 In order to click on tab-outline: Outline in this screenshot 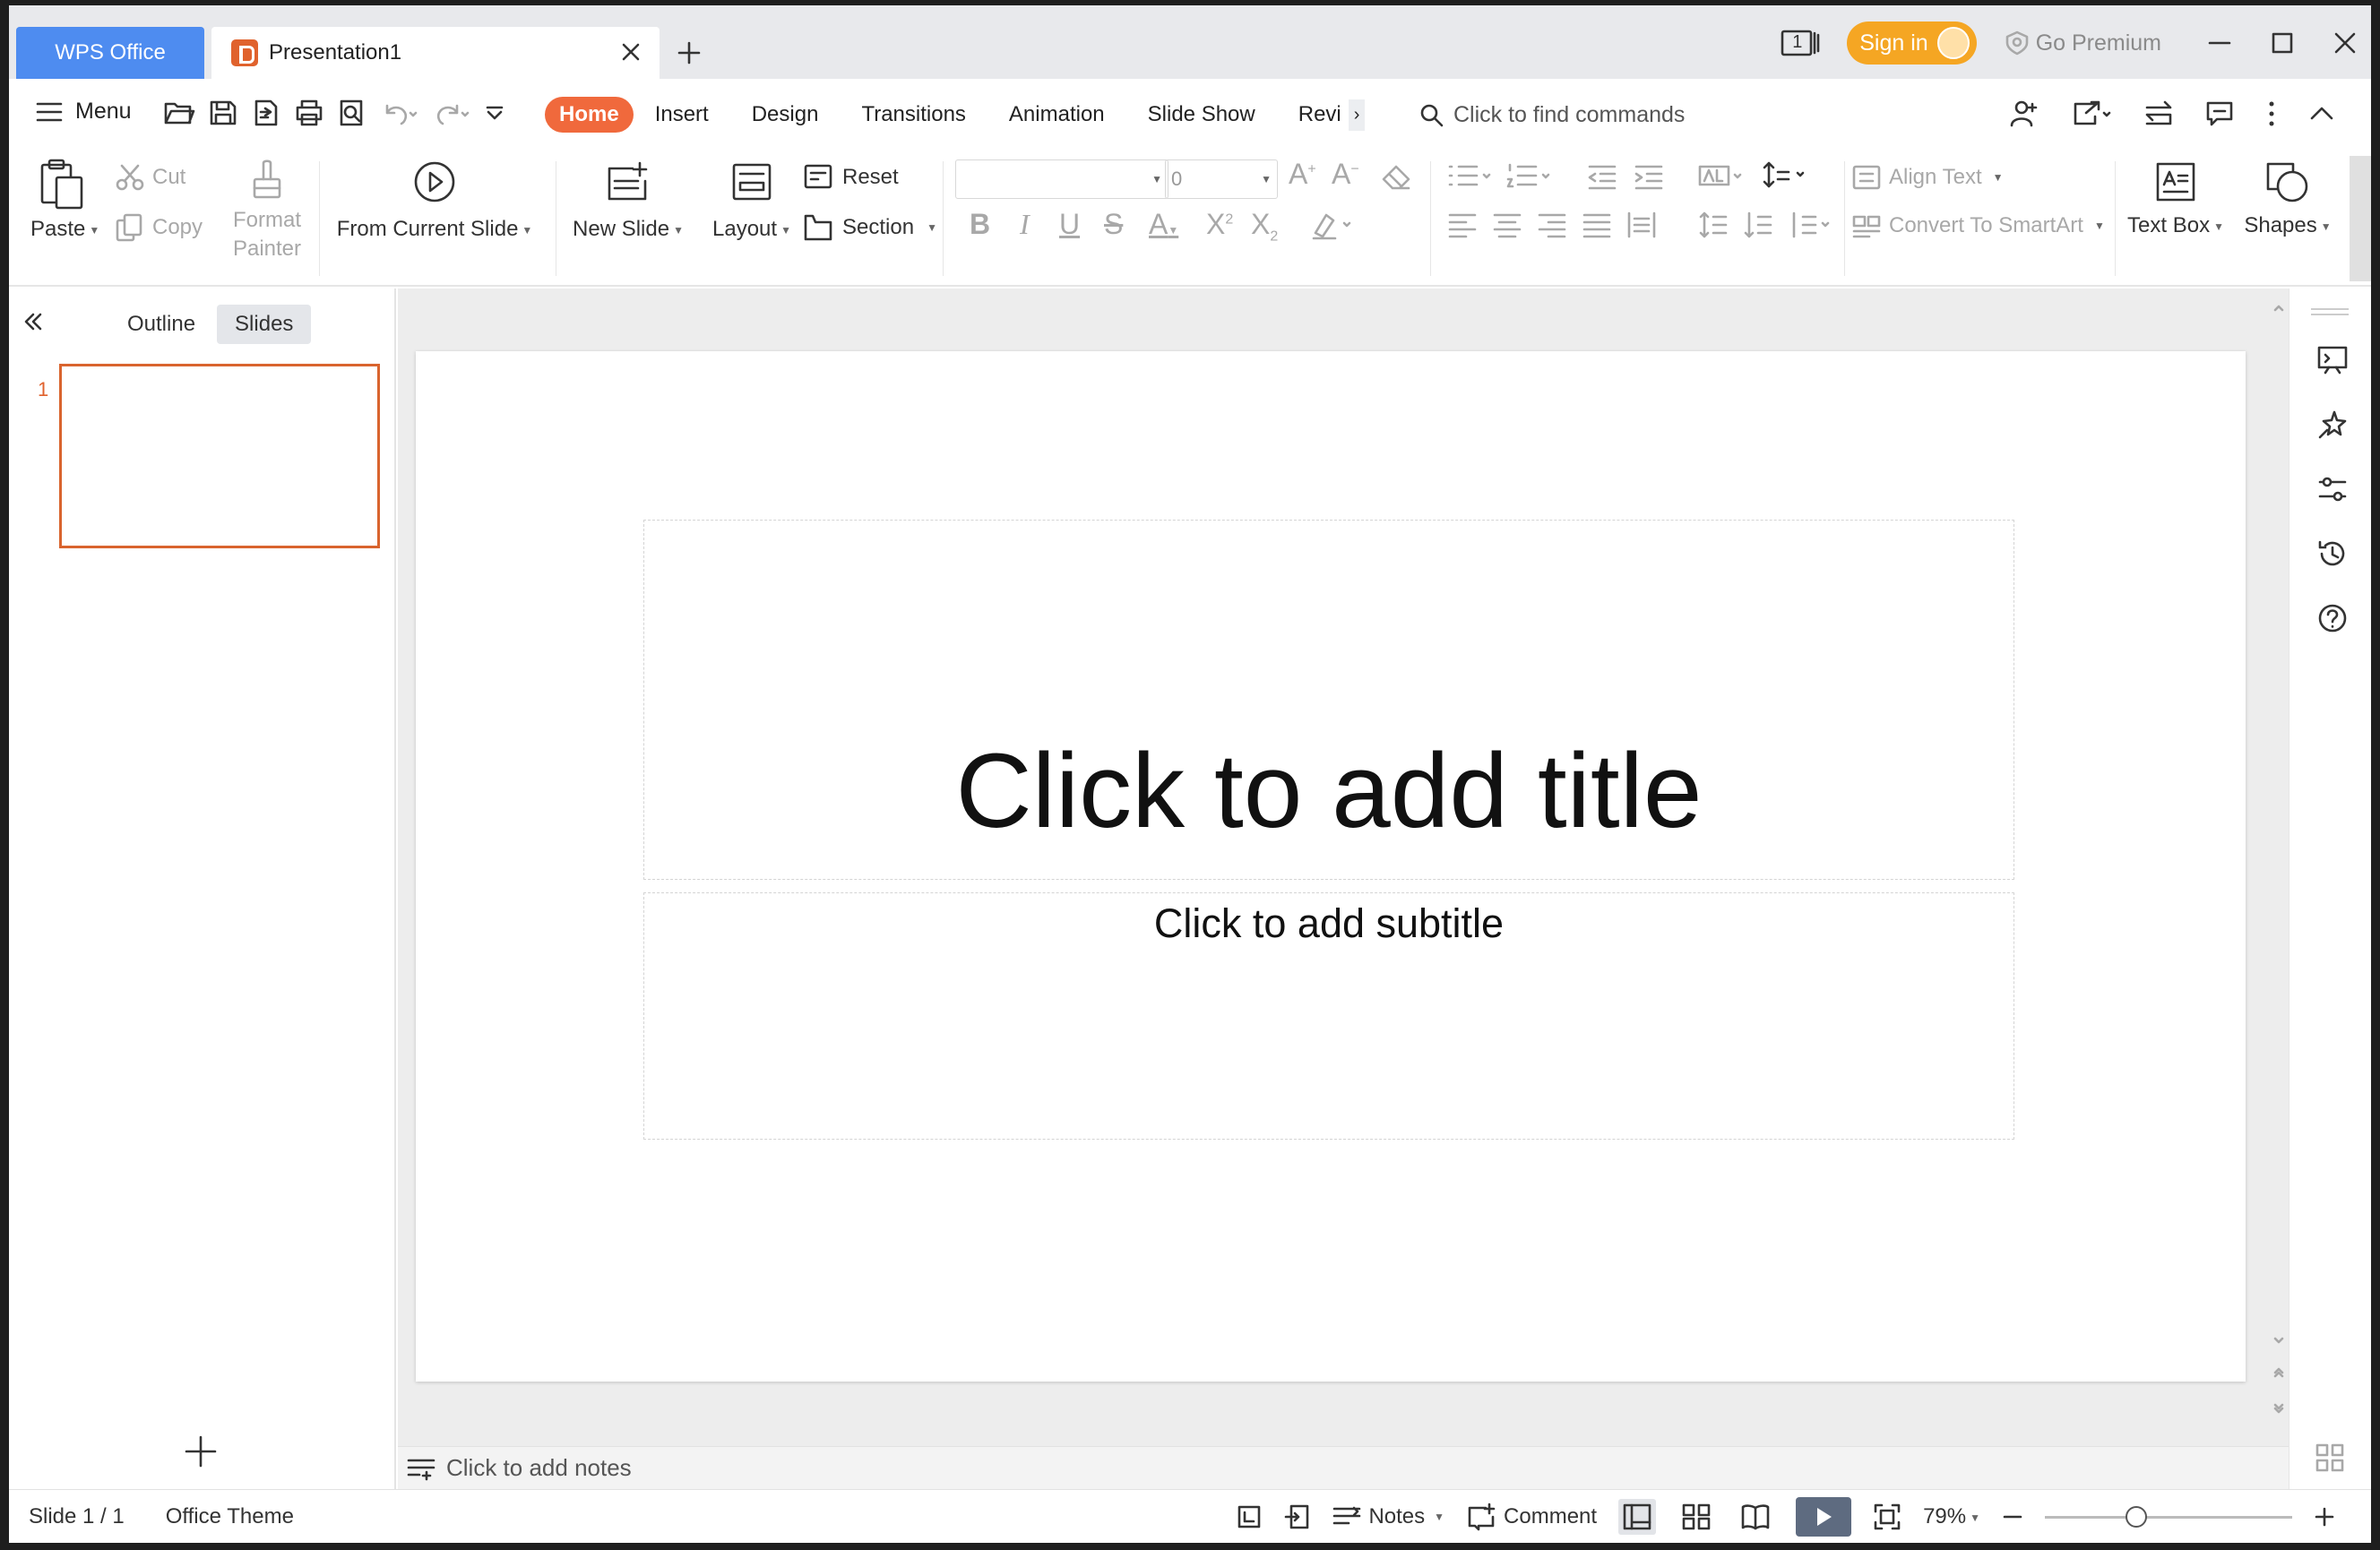, I will do `click(161, 324)`.